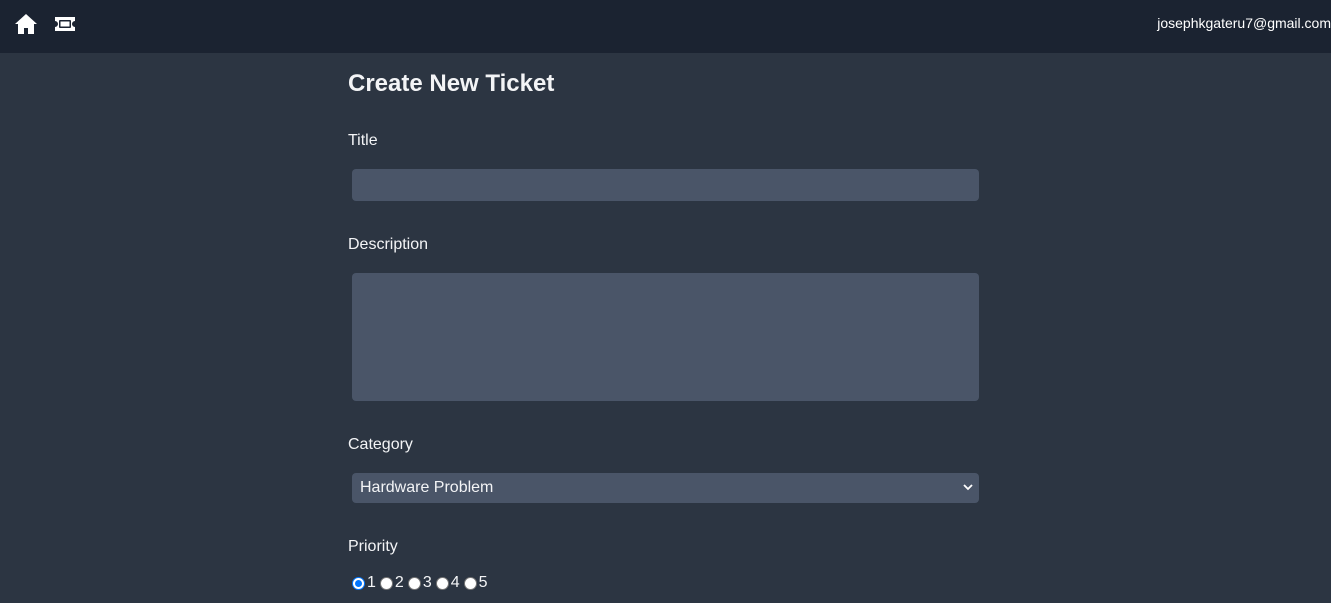 The image size is (1331, 603). I want to click on user-email: josephkgateru7@gmail.com, so click(1244, 23).